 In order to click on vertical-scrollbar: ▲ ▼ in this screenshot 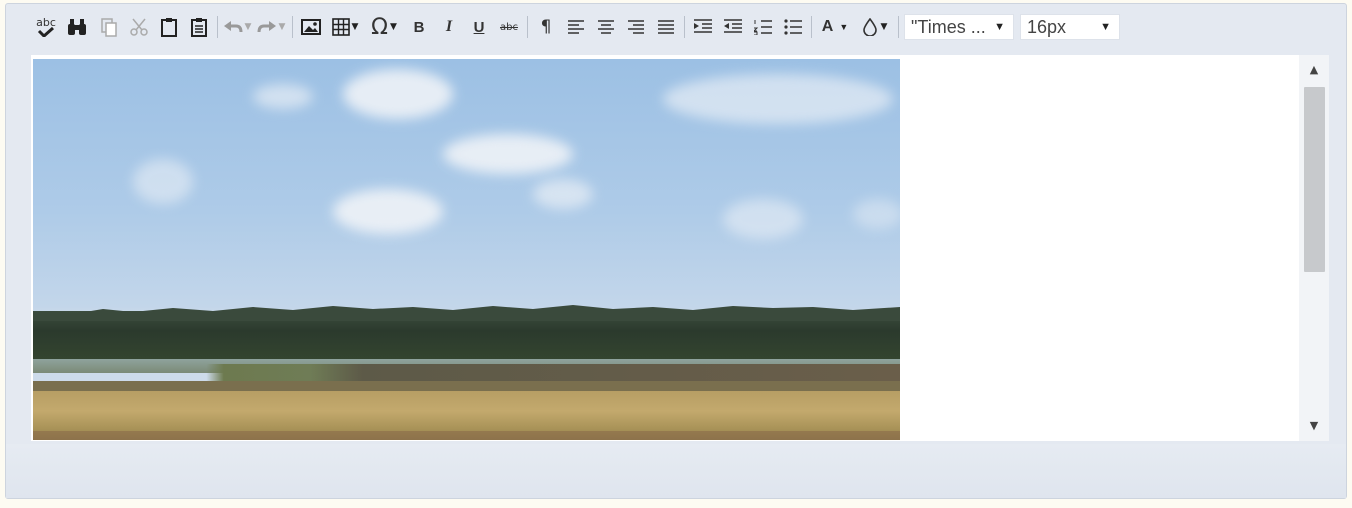, I will do `click(1314, 248)`.